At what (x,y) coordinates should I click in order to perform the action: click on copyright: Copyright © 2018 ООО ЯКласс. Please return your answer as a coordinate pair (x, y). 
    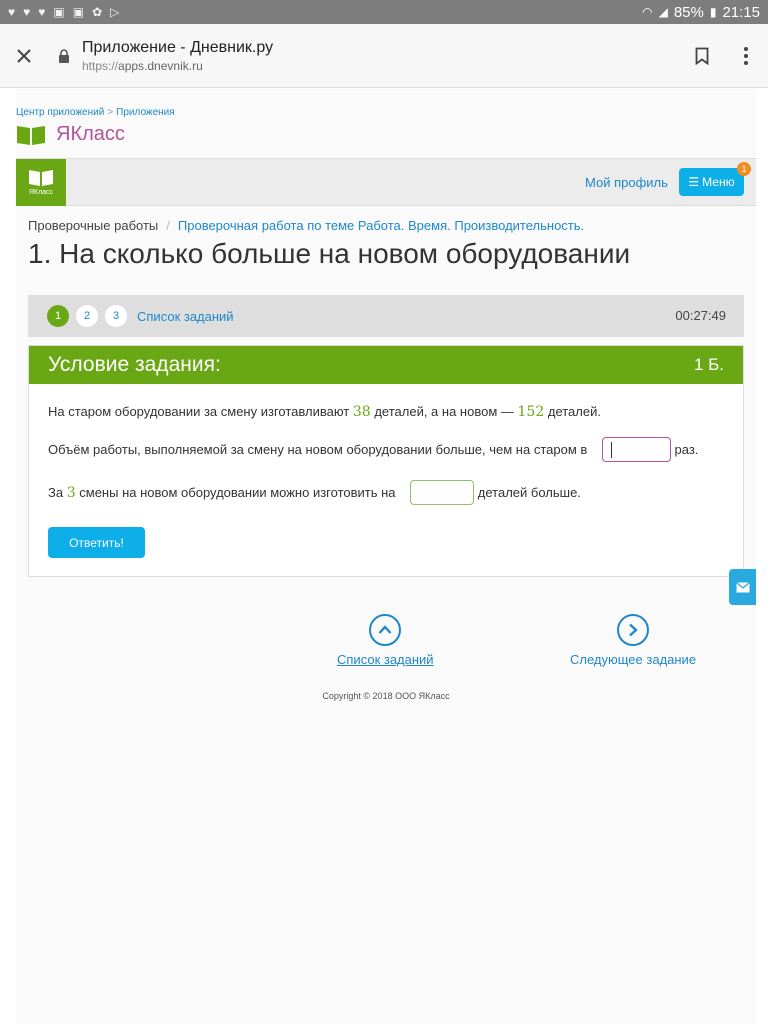
    Looking at the image, I should click on (386, 696).